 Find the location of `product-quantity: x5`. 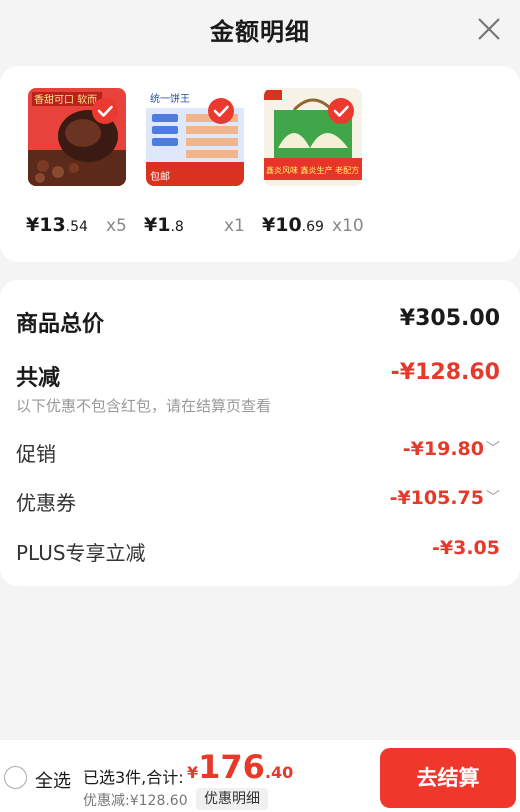

product-quantity: x5 is located at coordinates (116, 226).